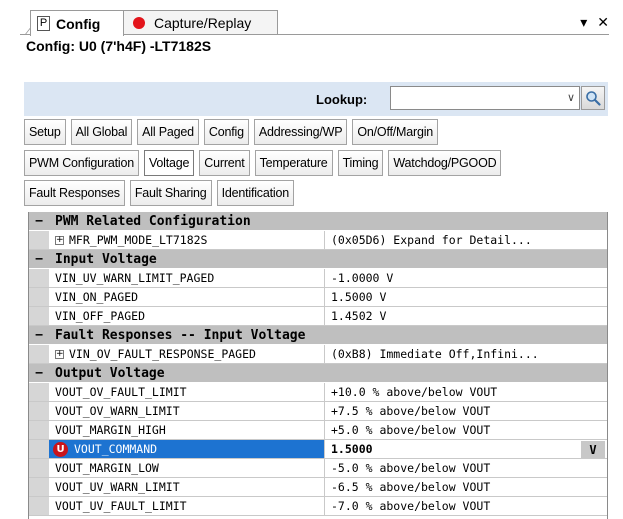  What do you see at coordinates (466, 449) in the screenshot?
I see `property-value: 1.5000` at bounding box center [466, 449].